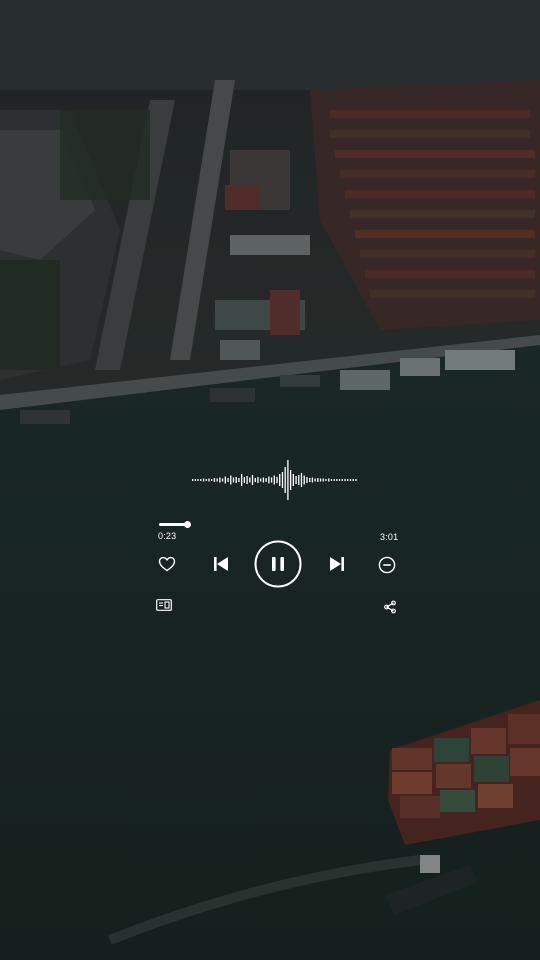  What do you see at coordinates (187, 524) in the screenshot?
I see `progress-thumb` at bounding box center [187, 524].